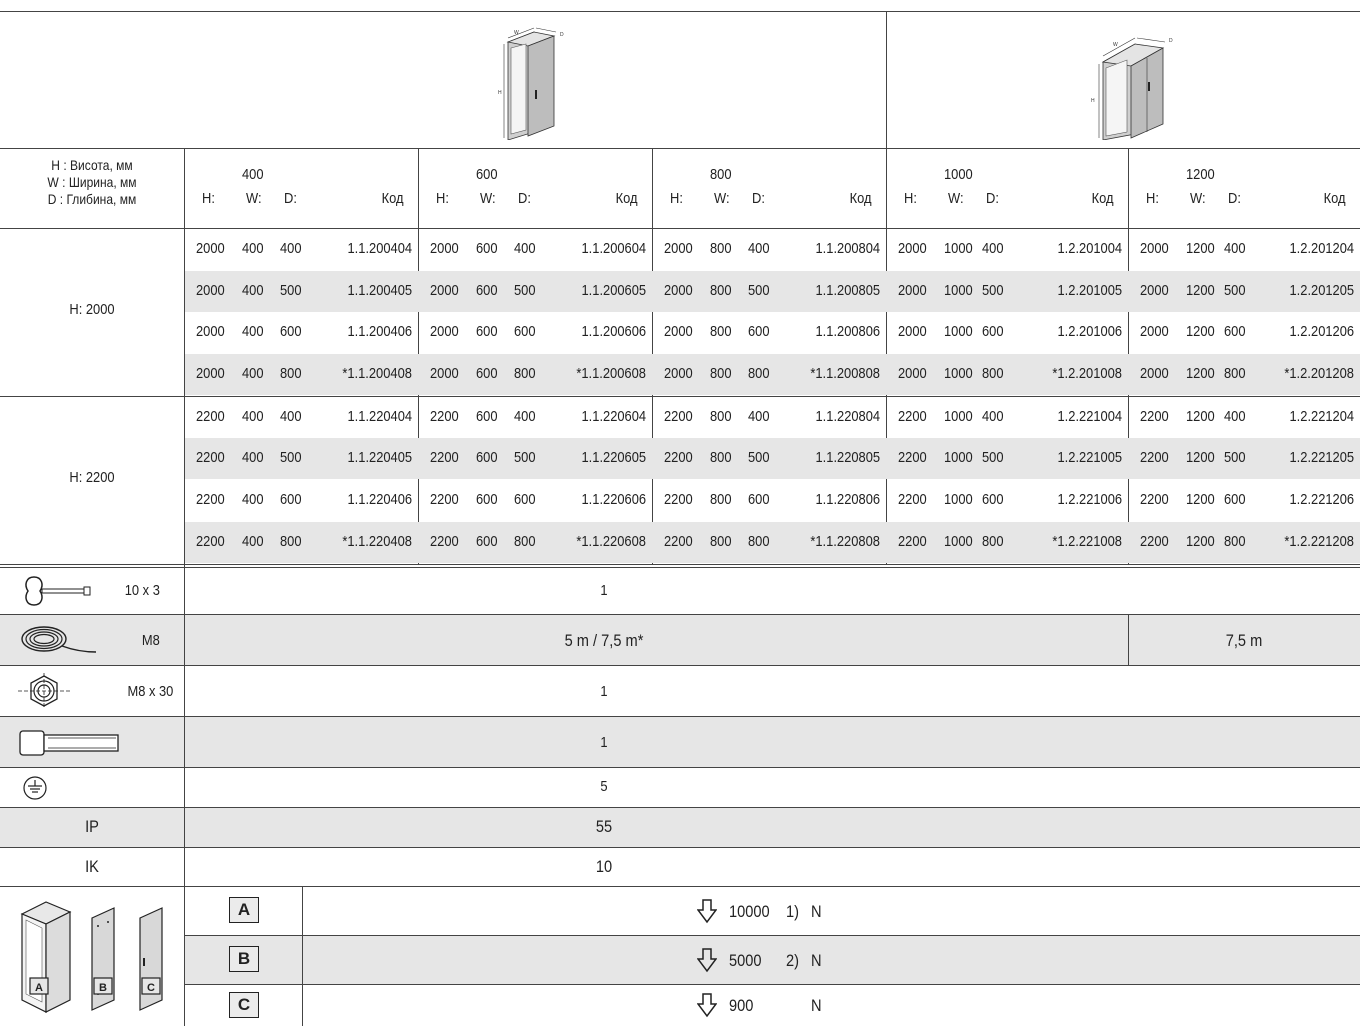 The image size is (1360, 1026). Describe the element at coordinates (847, 248) in the screenshot. I see `cell-code: 1.1.200804` at that location.